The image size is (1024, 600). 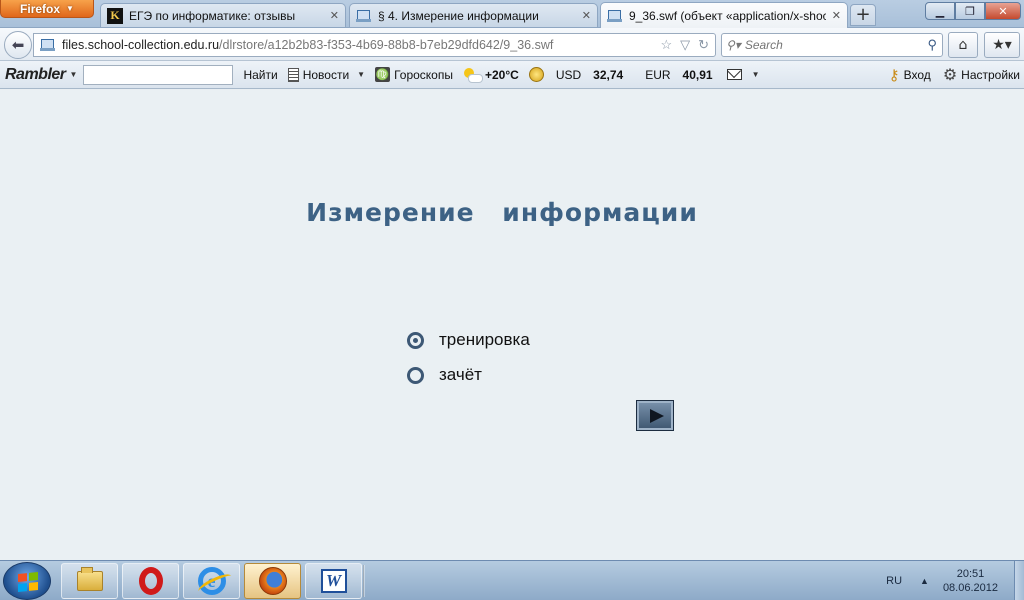 What do you see at coordinates (458, 15) in the screenshot?
I see `tab-label: § 4. Измерение информации` at bounding box center [458, 15].